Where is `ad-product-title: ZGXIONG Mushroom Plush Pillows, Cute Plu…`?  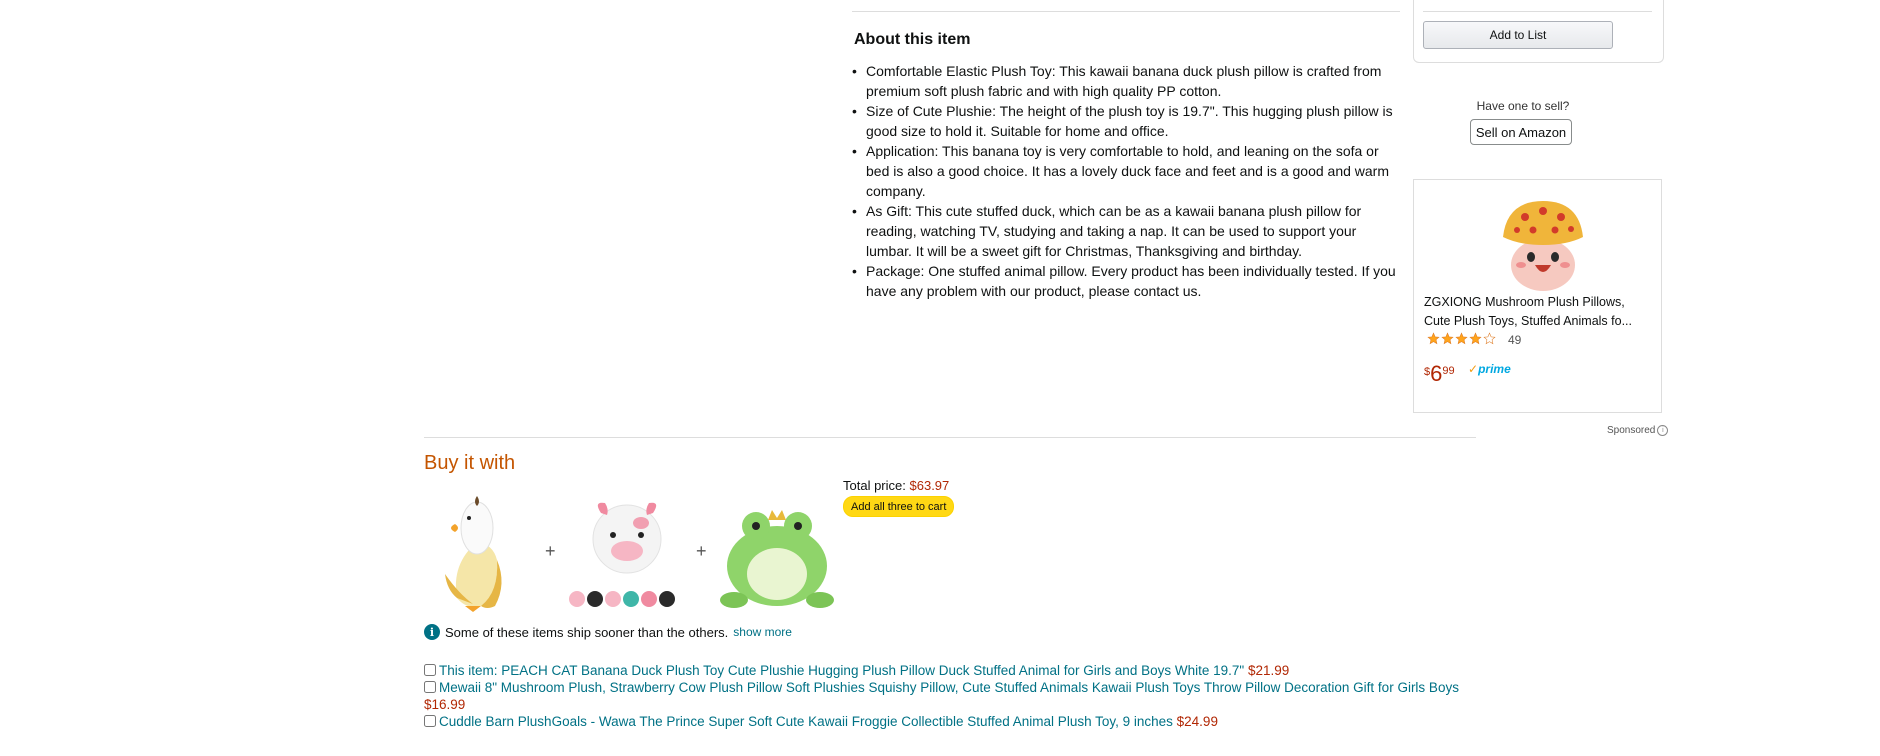 ad-product-title: ZGXIONG Mushroom Plush Pillows, Cute Plu… is located at coordinates (1539, 312).